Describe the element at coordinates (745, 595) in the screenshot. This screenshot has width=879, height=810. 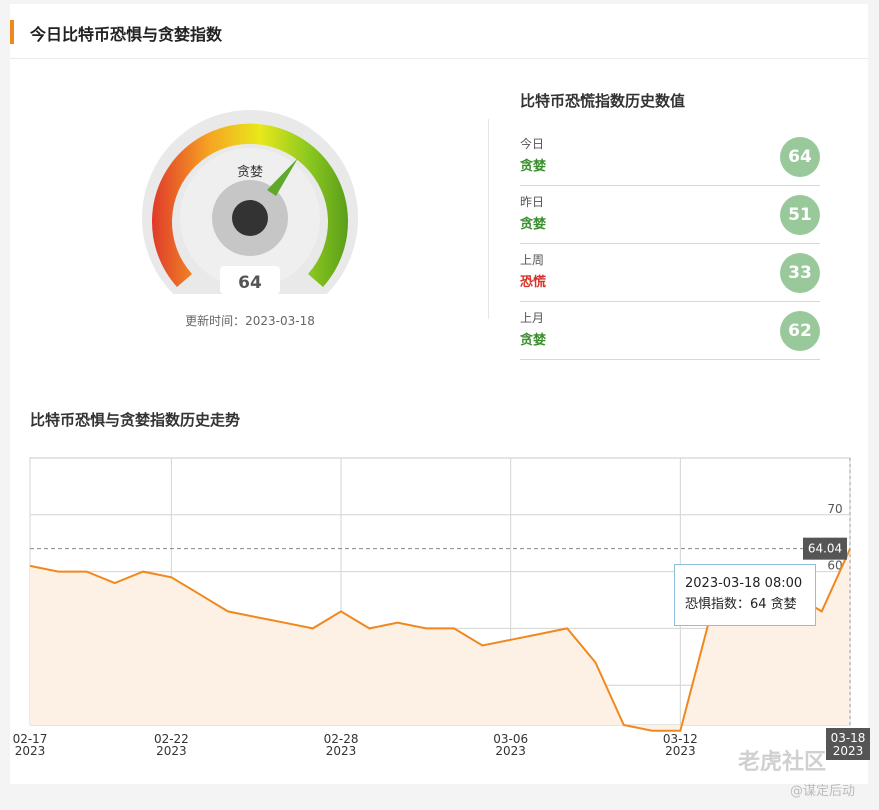
I see `chart-tooltip: 2023-03-18 08:00 恐惧指数：64 贪婪` at that location.